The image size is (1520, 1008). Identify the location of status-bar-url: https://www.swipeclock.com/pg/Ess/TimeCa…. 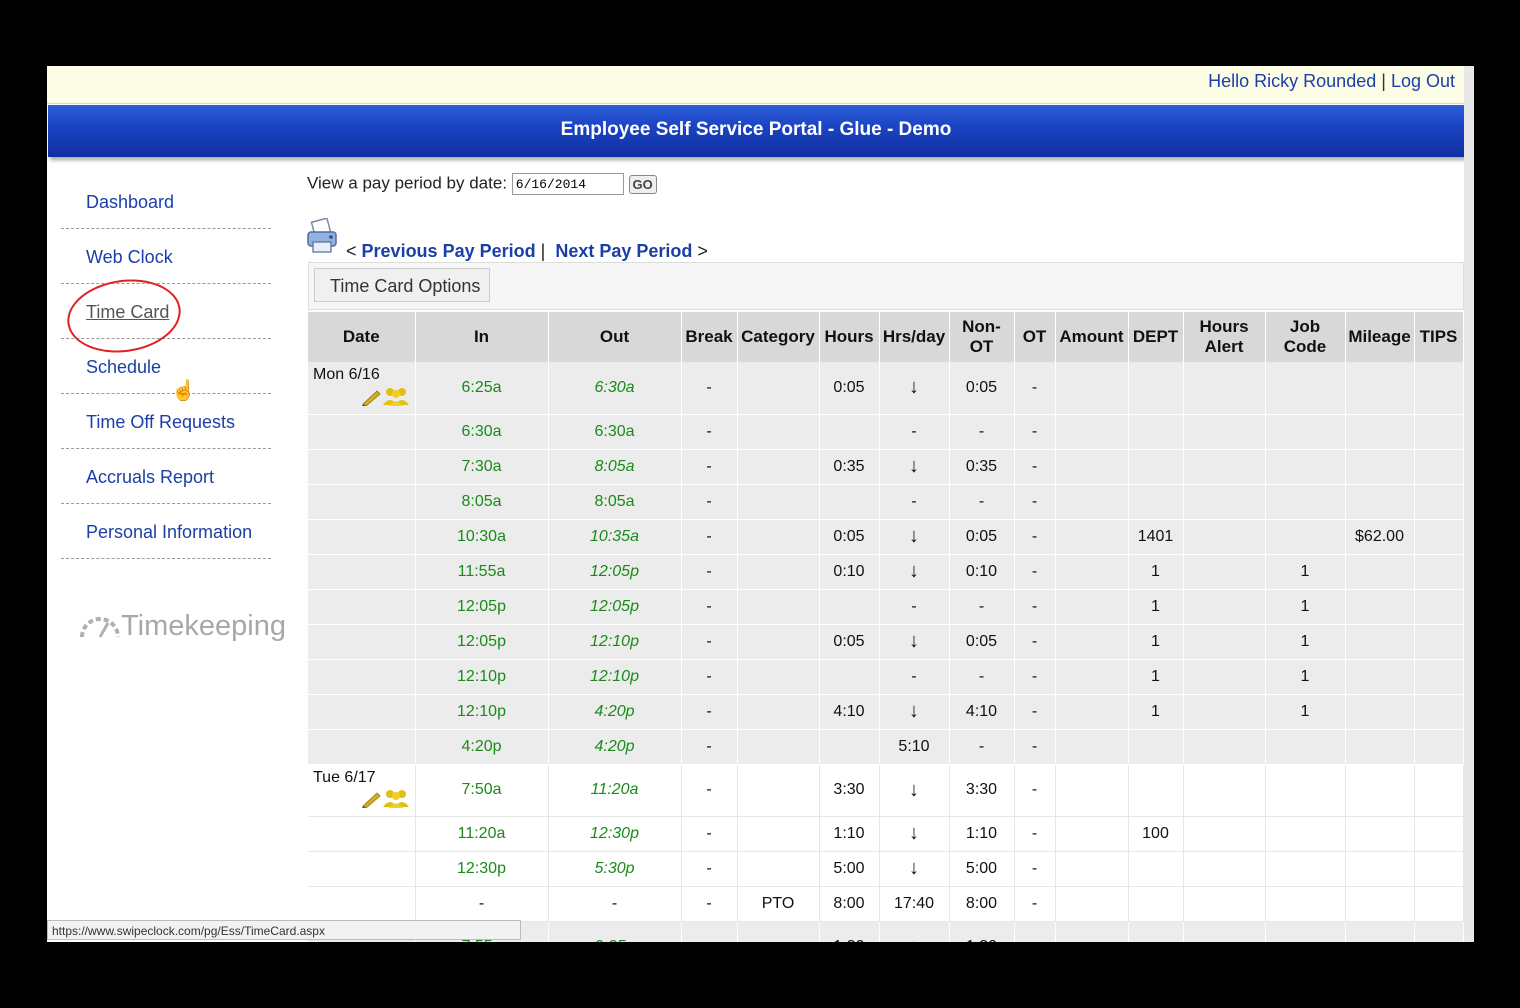
(284, 930).